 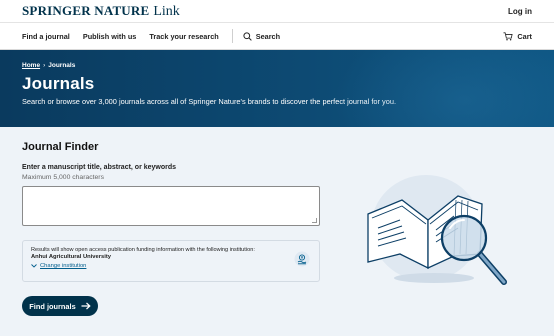 I want to click on logo-brand: SPRINGER NATURE, so click(x=86, y=10).